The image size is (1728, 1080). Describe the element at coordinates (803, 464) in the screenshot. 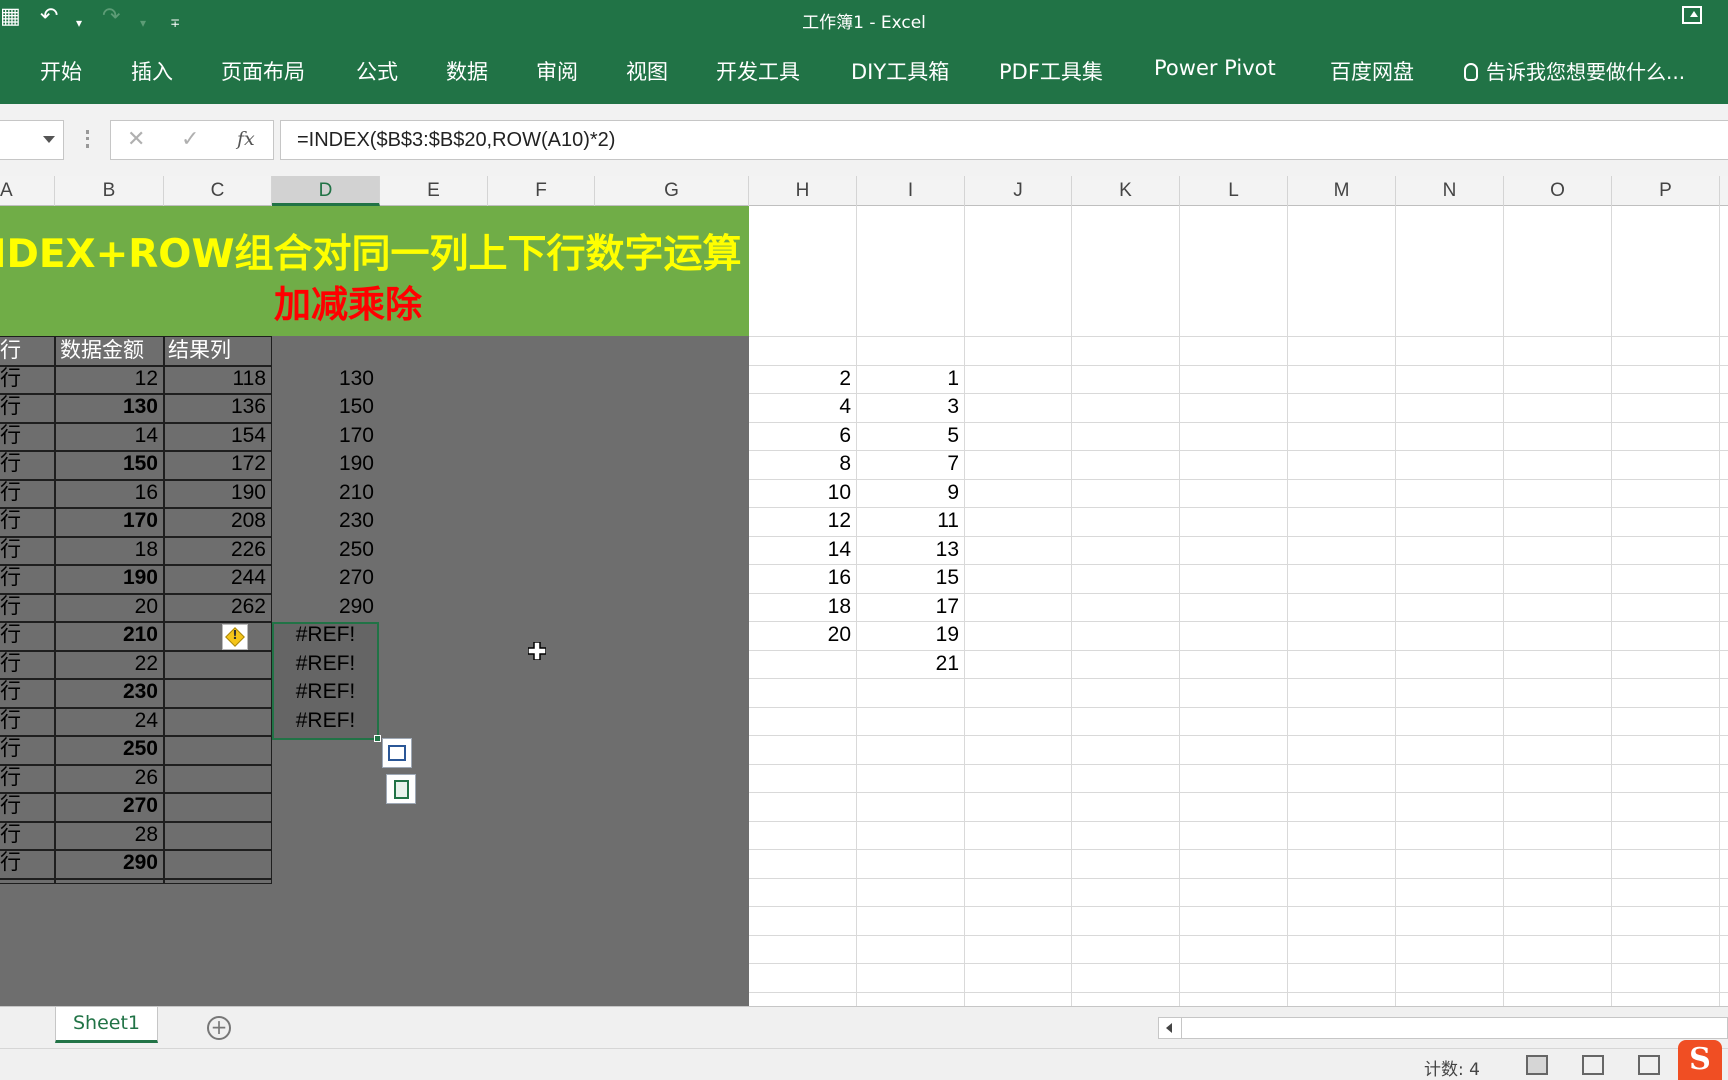

I see `column-h-cell: 8` at that location.